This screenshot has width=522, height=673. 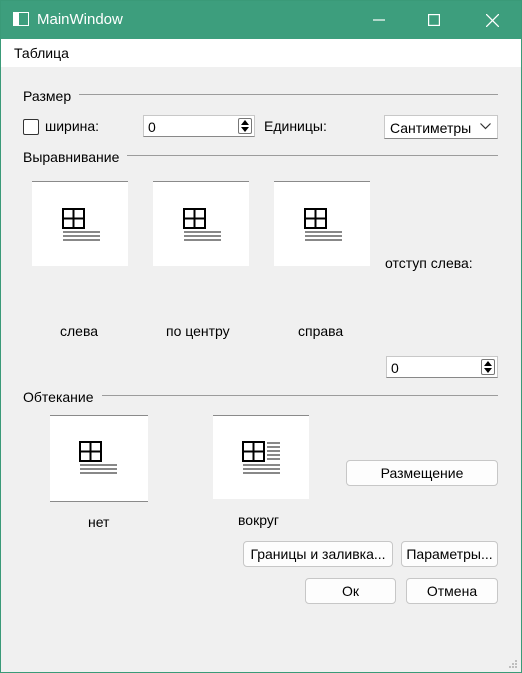 I want to click on align-right-tile, so click(x=322, y=223).